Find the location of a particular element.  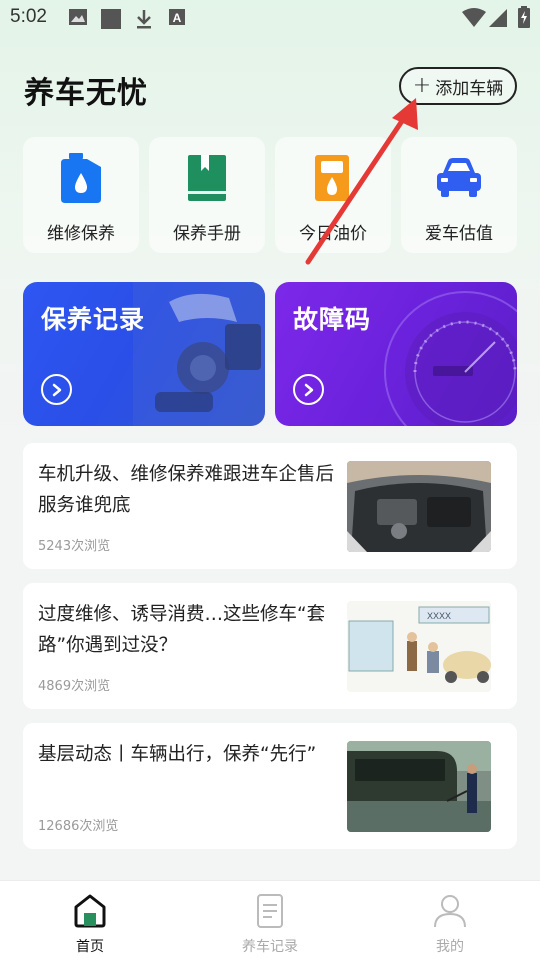

news-thumbnail: XXXX is located at coordinates (419, 646).